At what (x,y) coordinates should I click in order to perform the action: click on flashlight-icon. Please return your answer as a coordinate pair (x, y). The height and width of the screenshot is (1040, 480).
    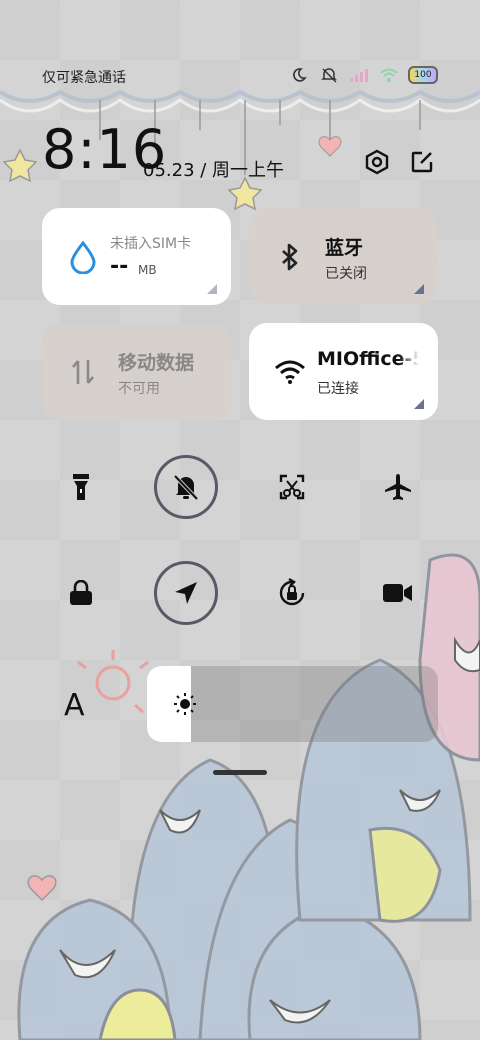
    Looking at the image, I should click on (81, 487).